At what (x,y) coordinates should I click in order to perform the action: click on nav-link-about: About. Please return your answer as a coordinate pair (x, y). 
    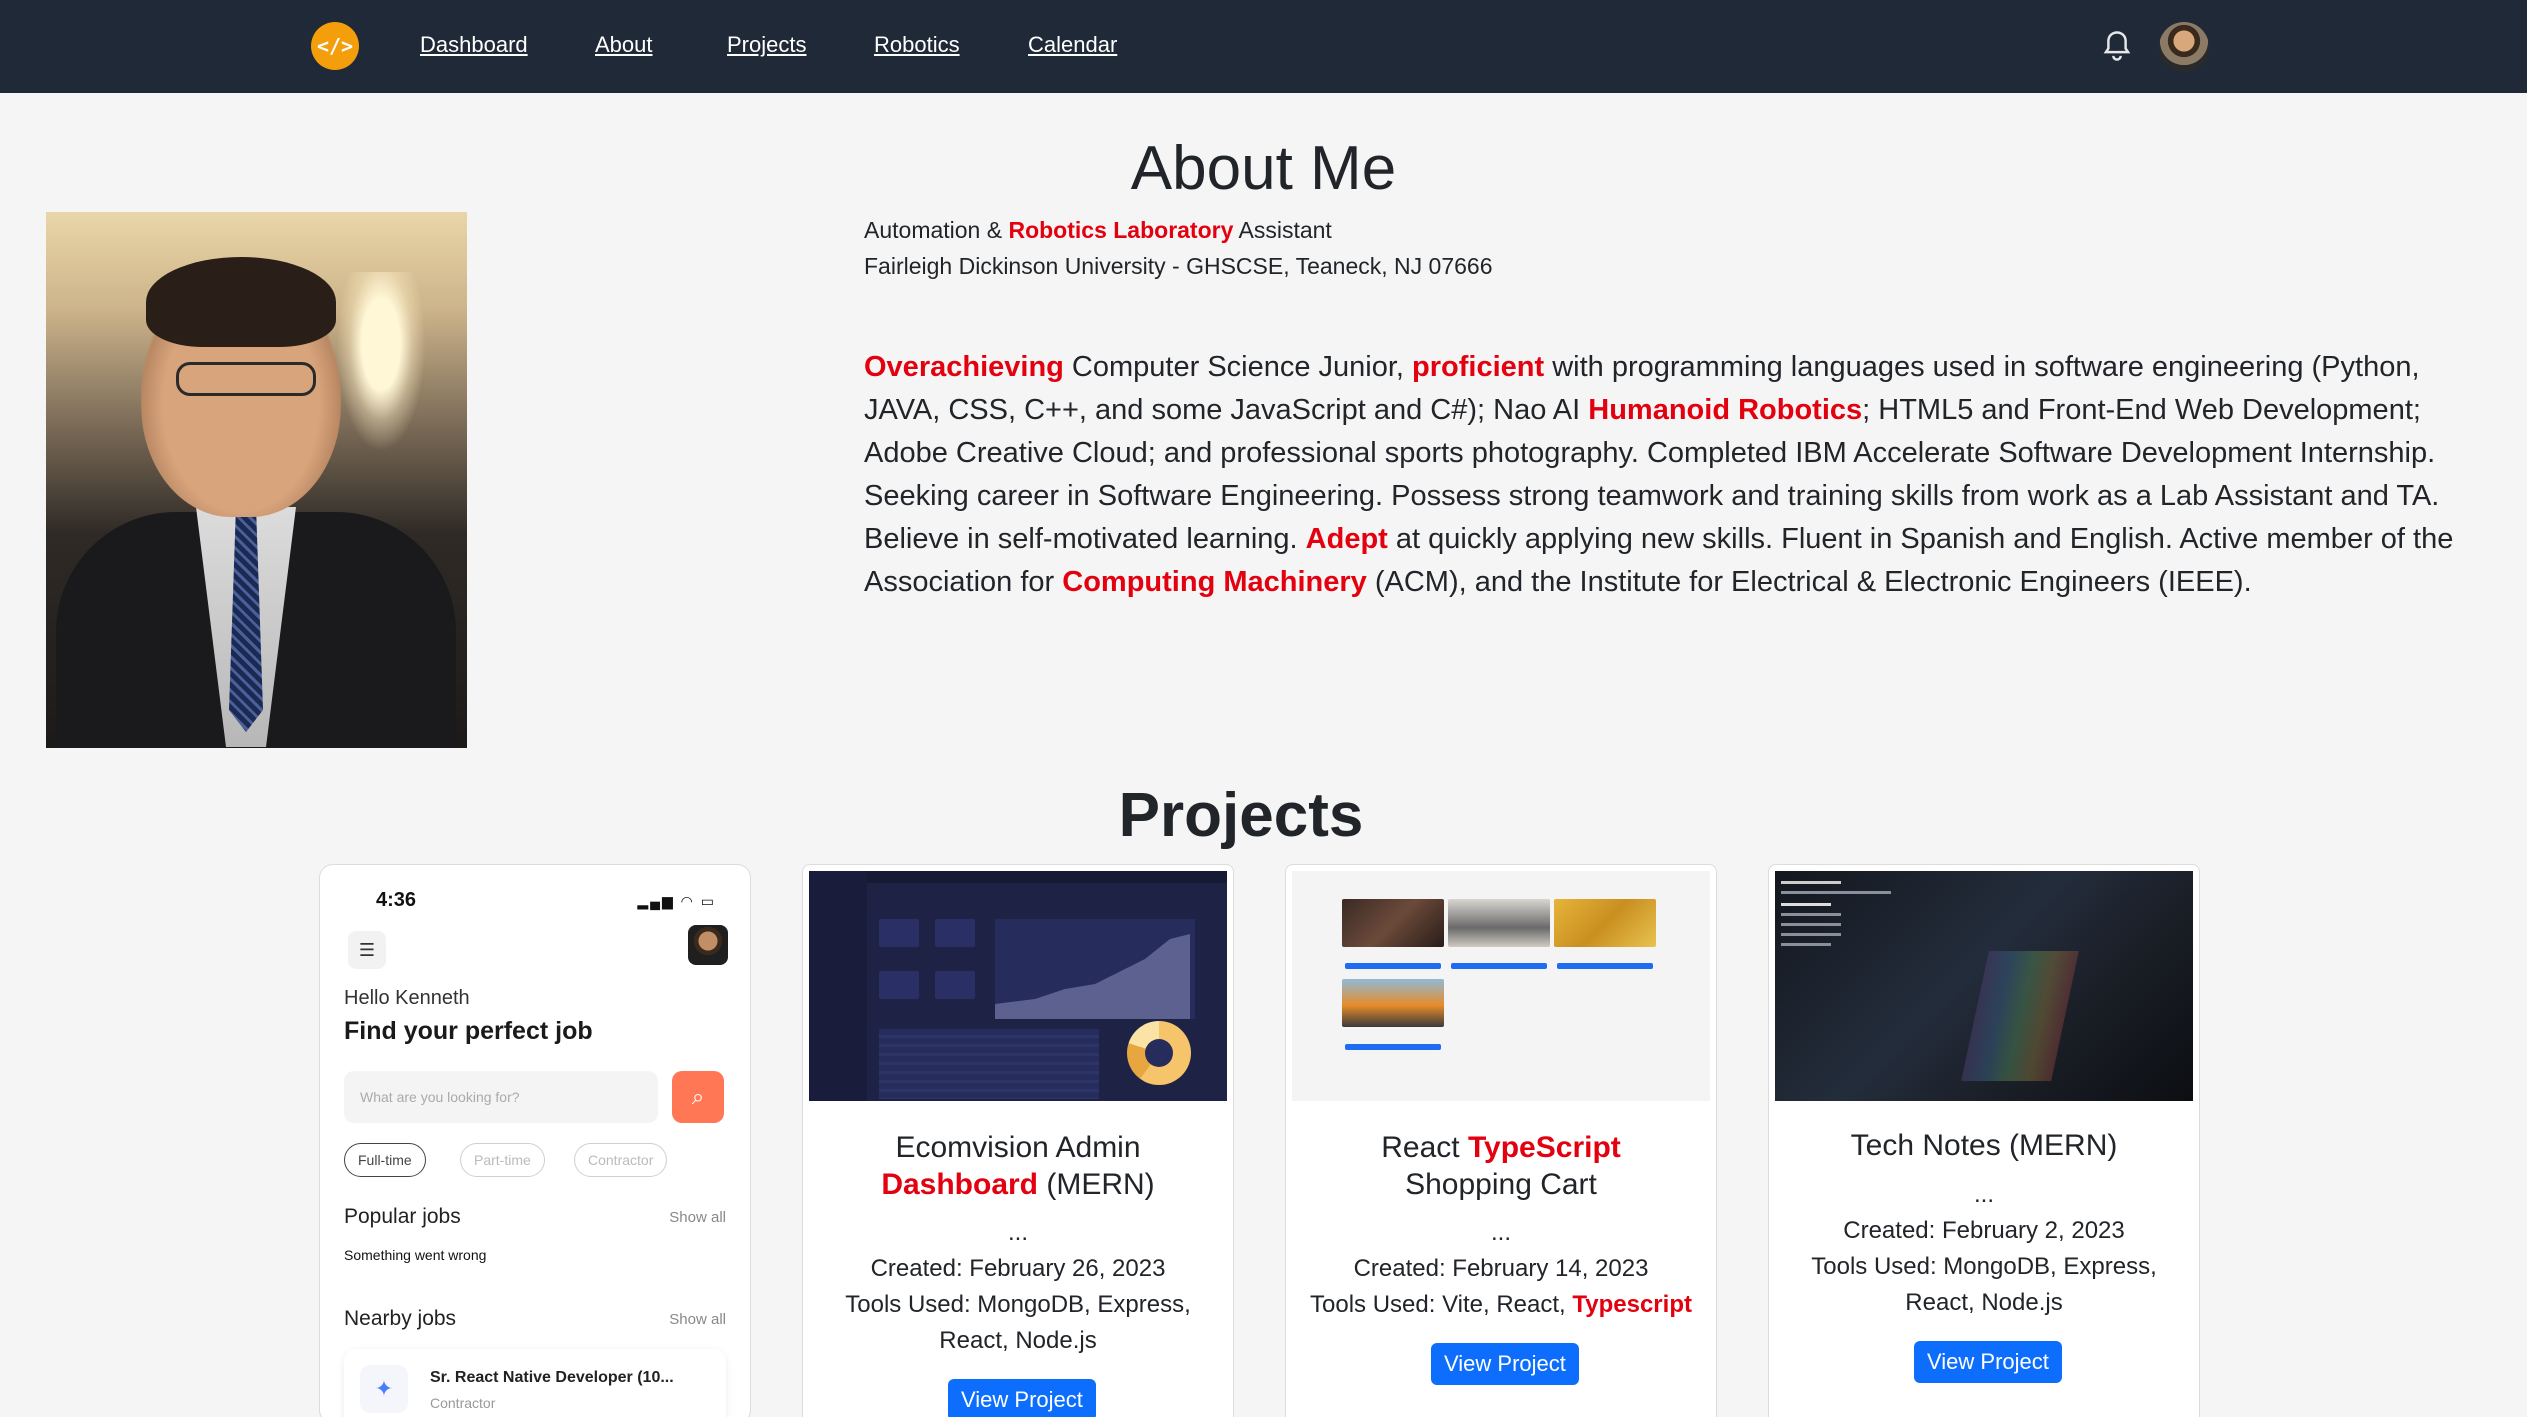
    Looking at the image, I should click on (624, 45).